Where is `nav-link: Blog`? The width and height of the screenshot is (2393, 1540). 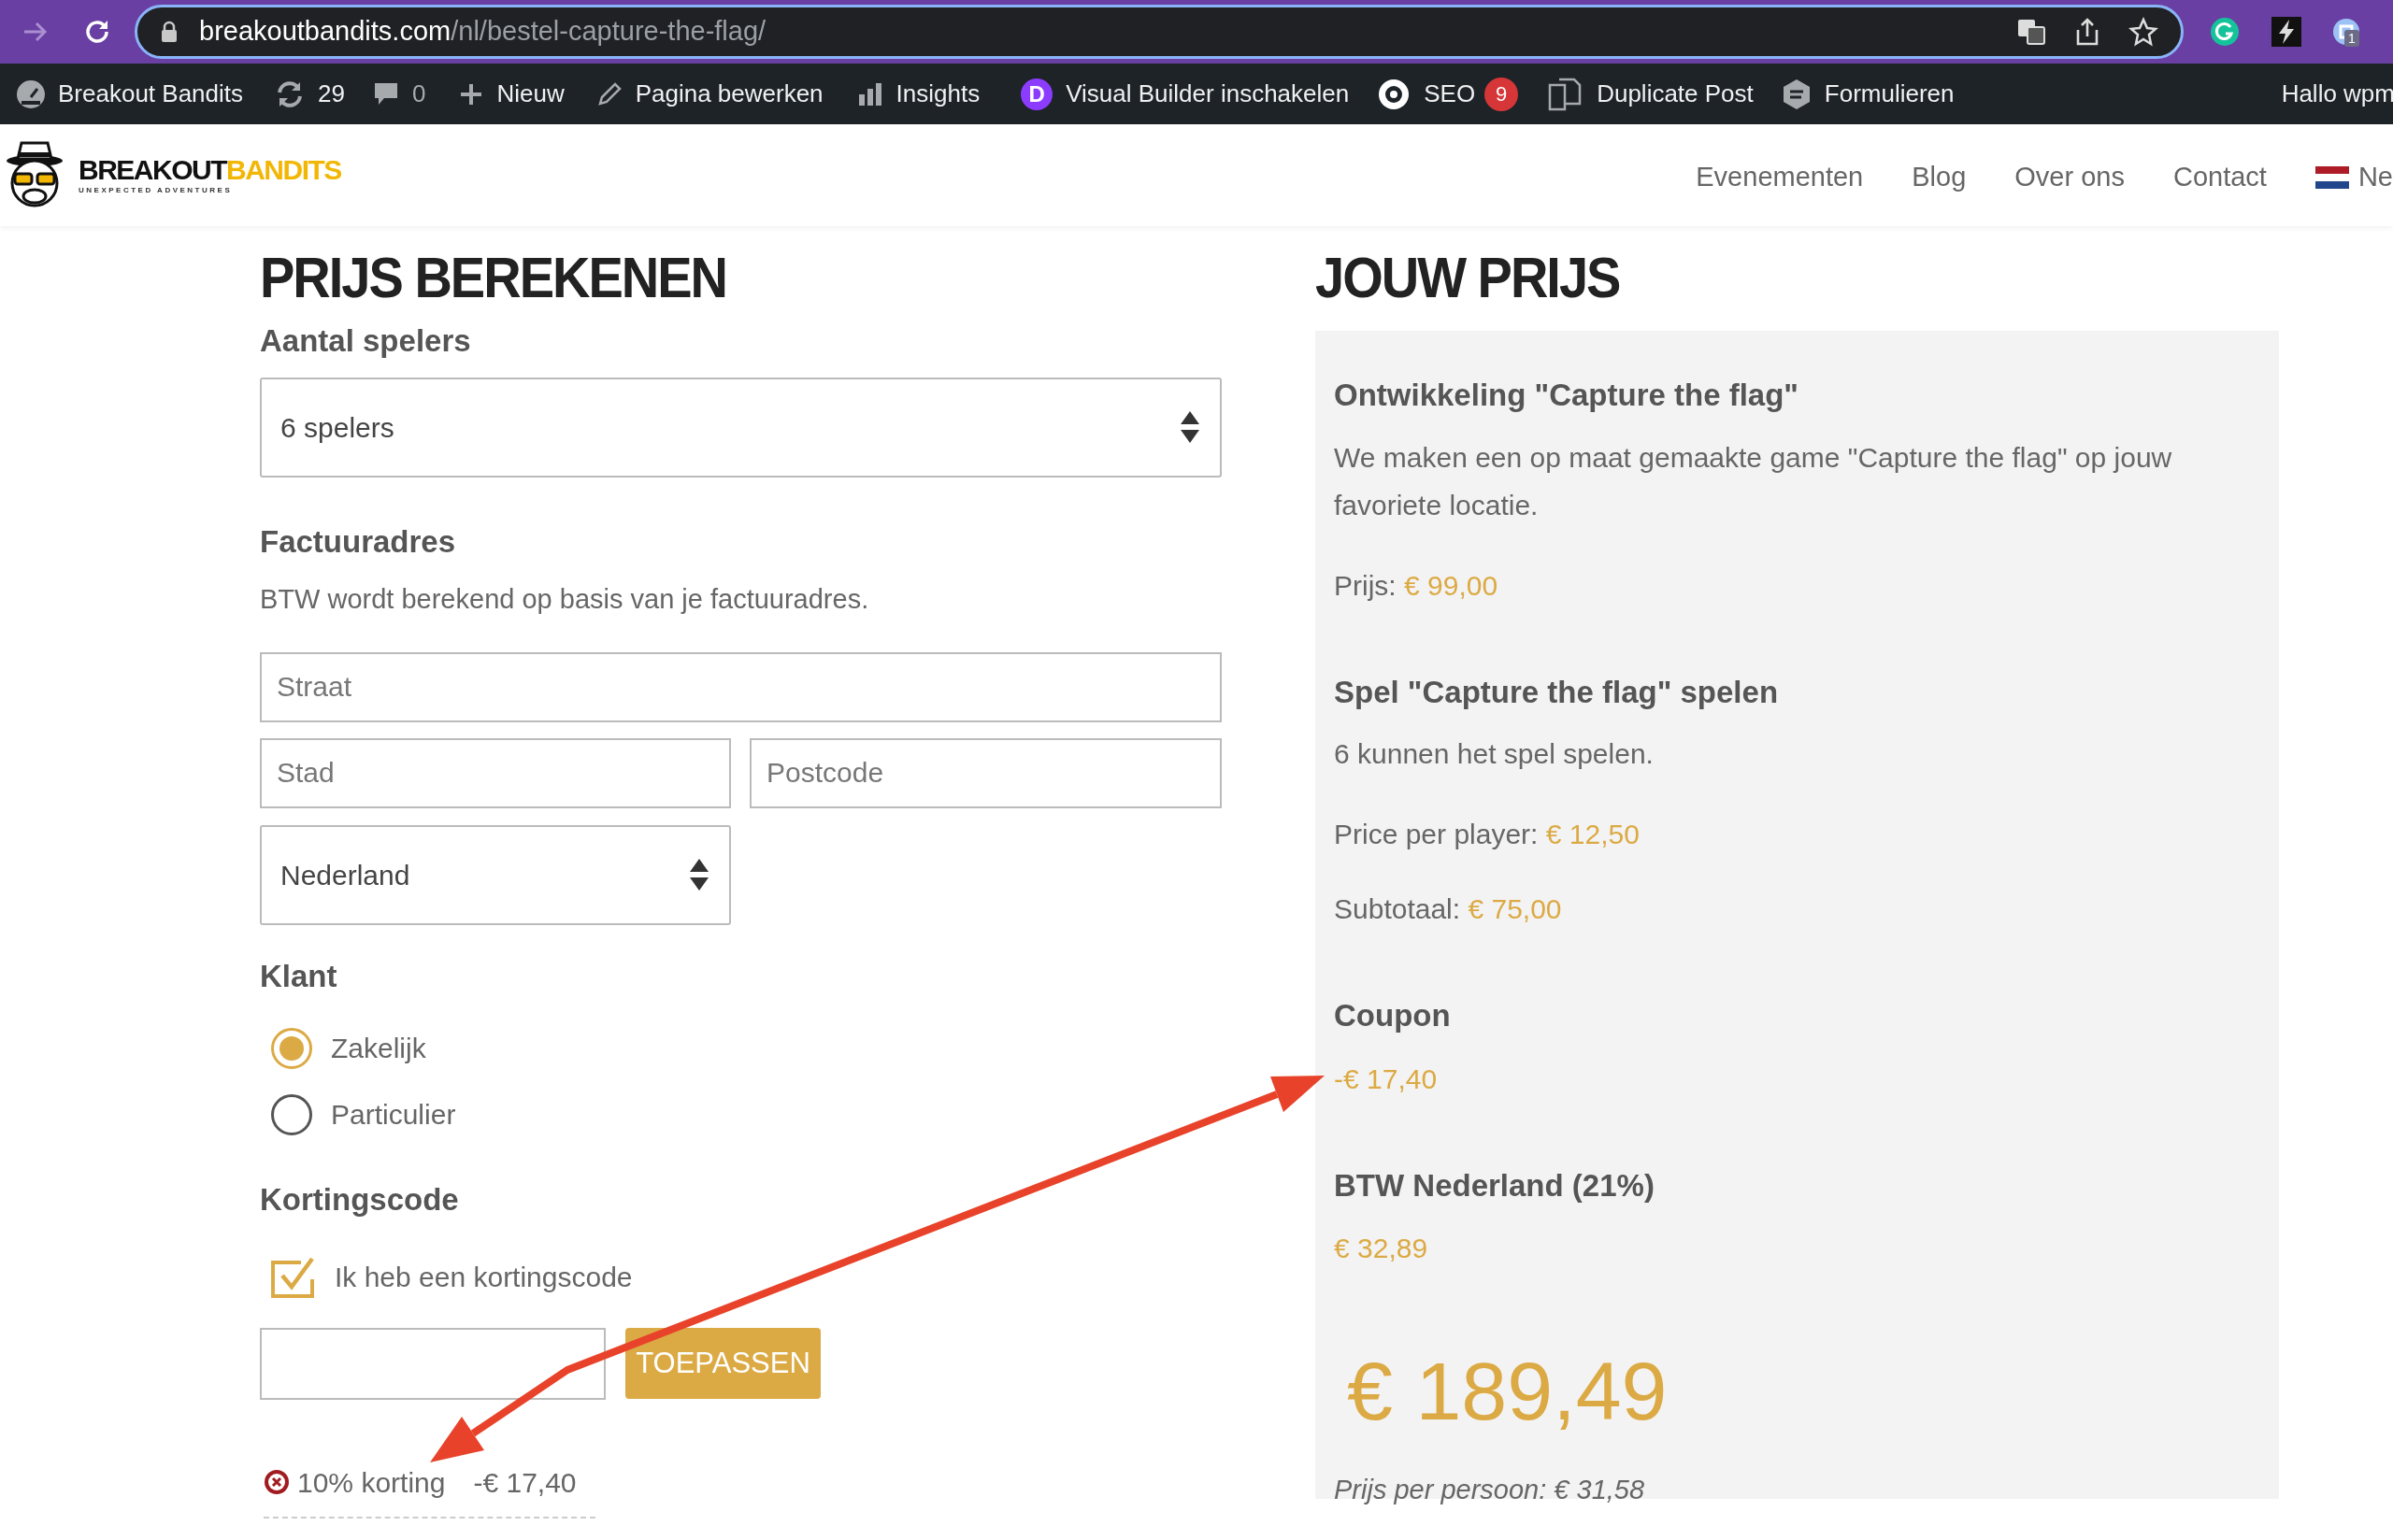
nav-link: Blog is located at coordinates (1940, 177).